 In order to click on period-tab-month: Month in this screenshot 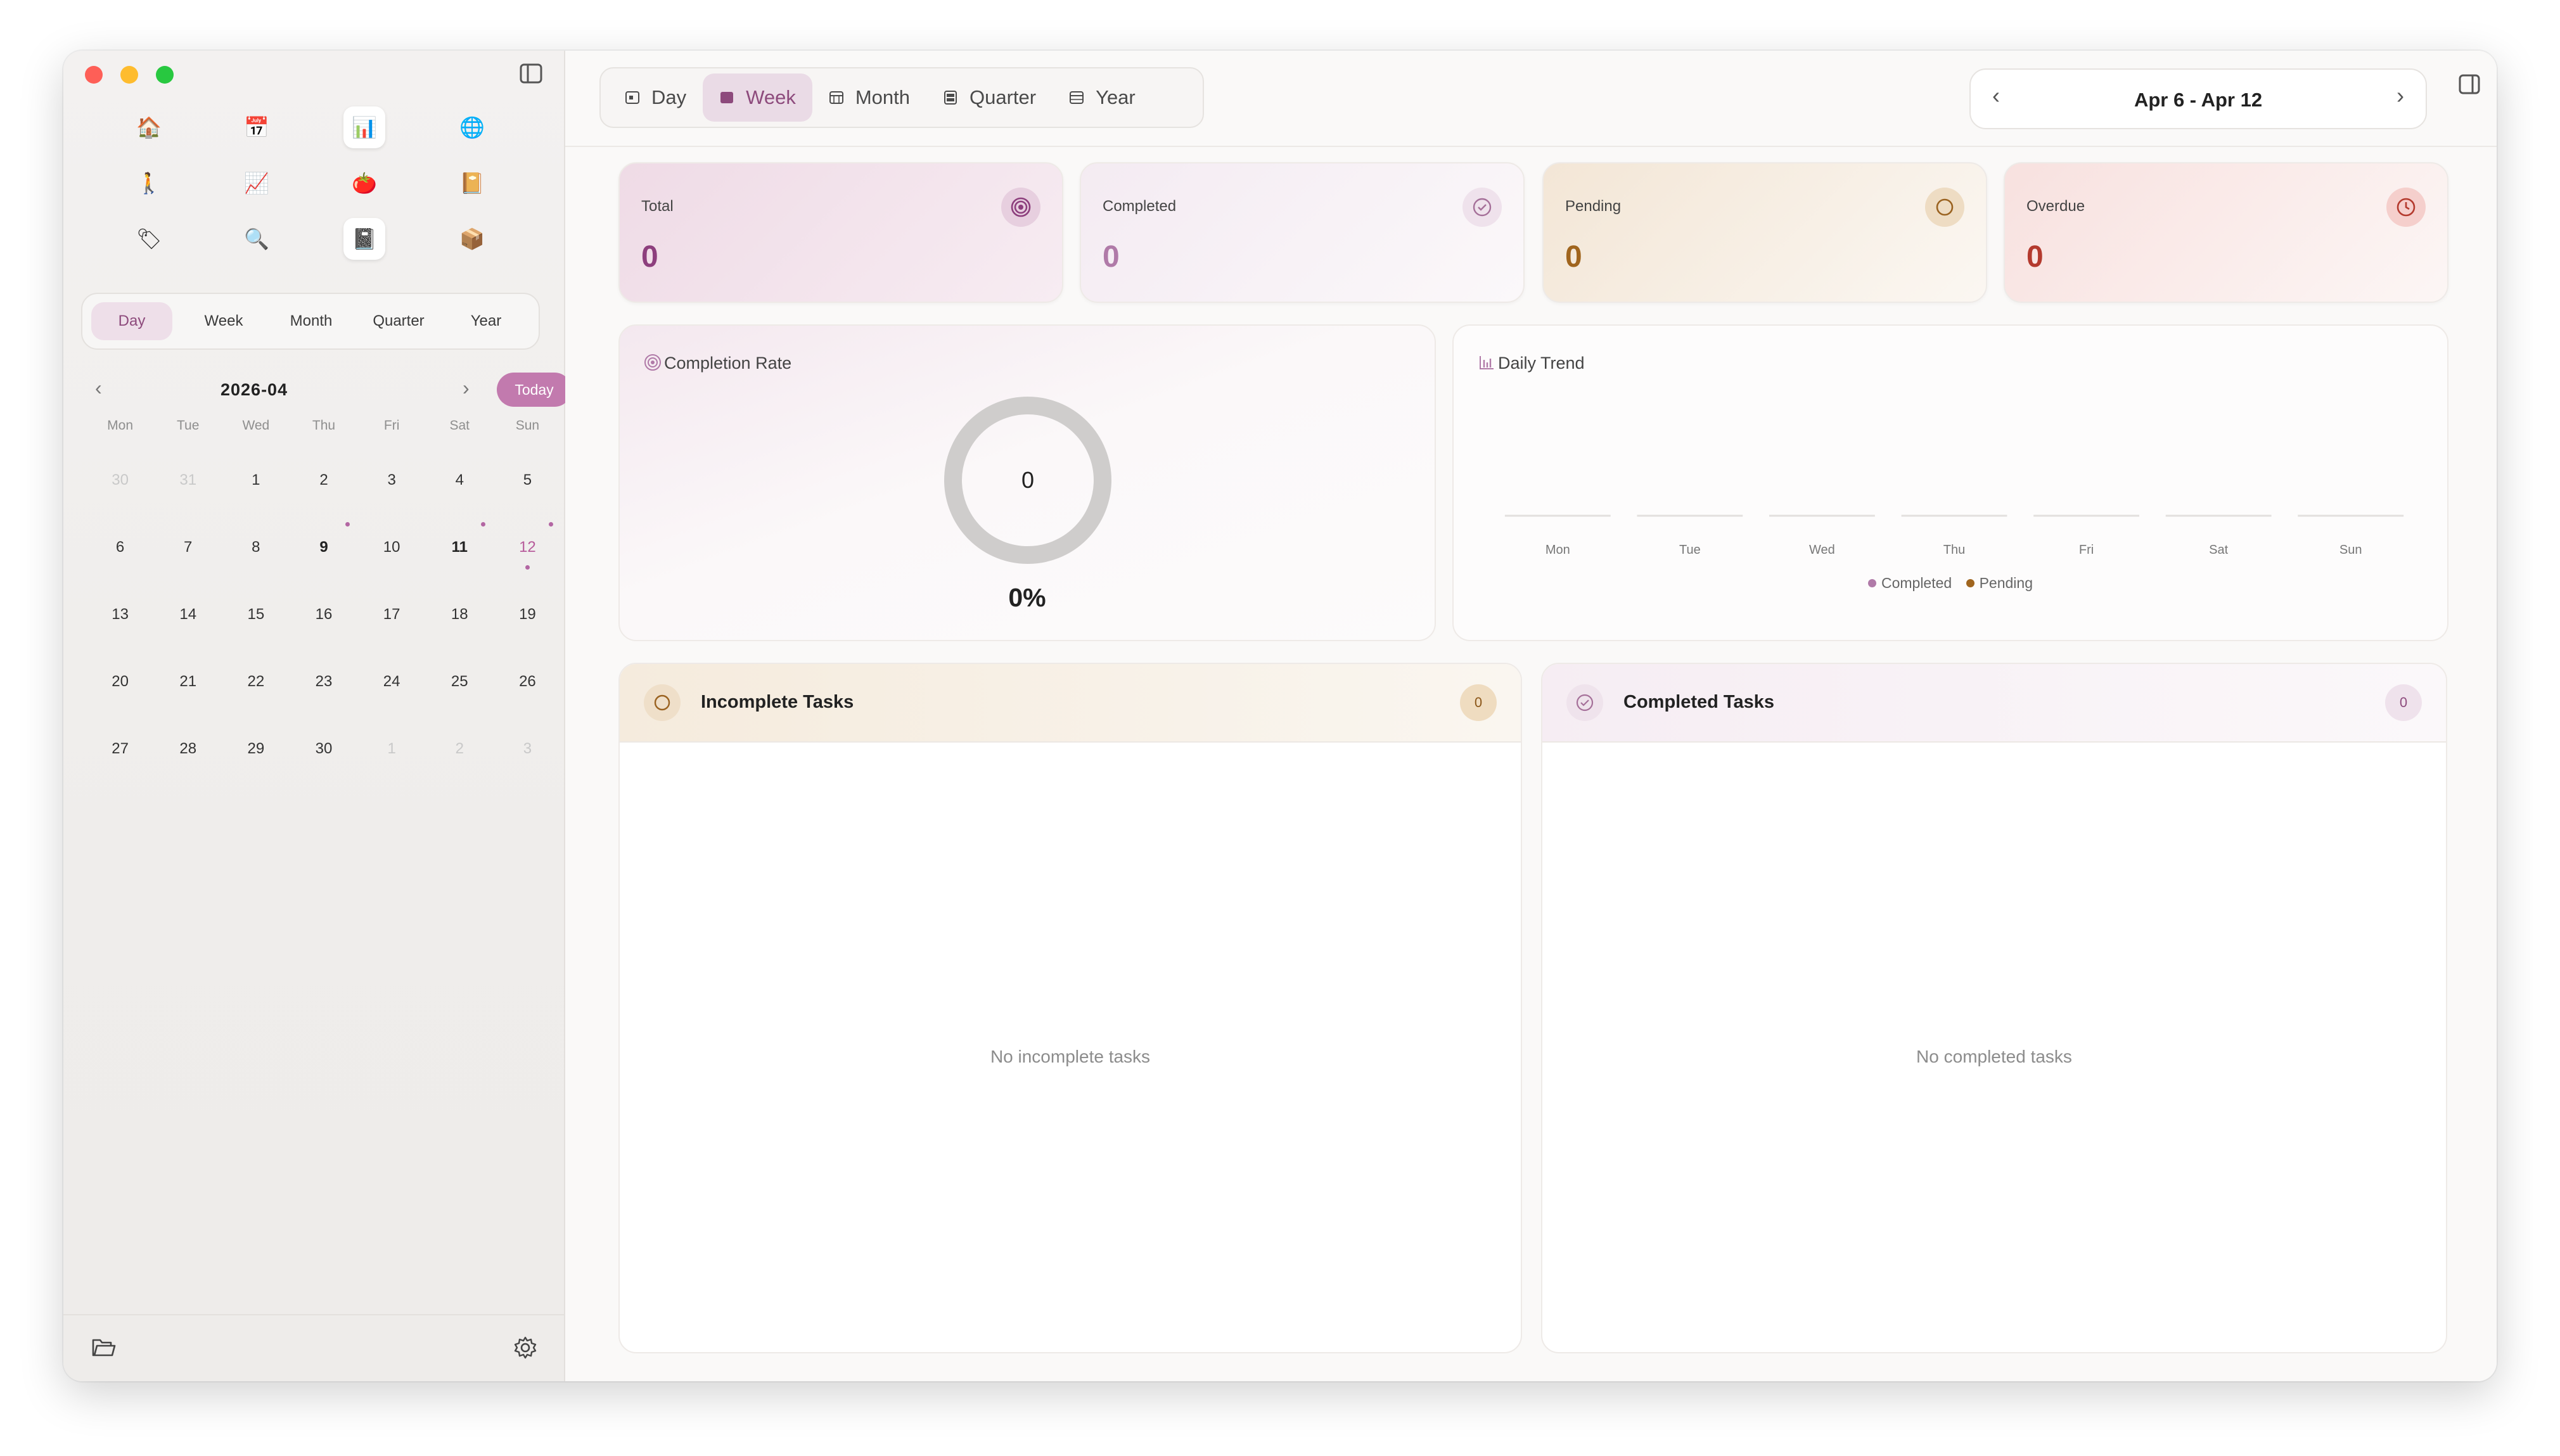, I will do `click(869, 97)`.